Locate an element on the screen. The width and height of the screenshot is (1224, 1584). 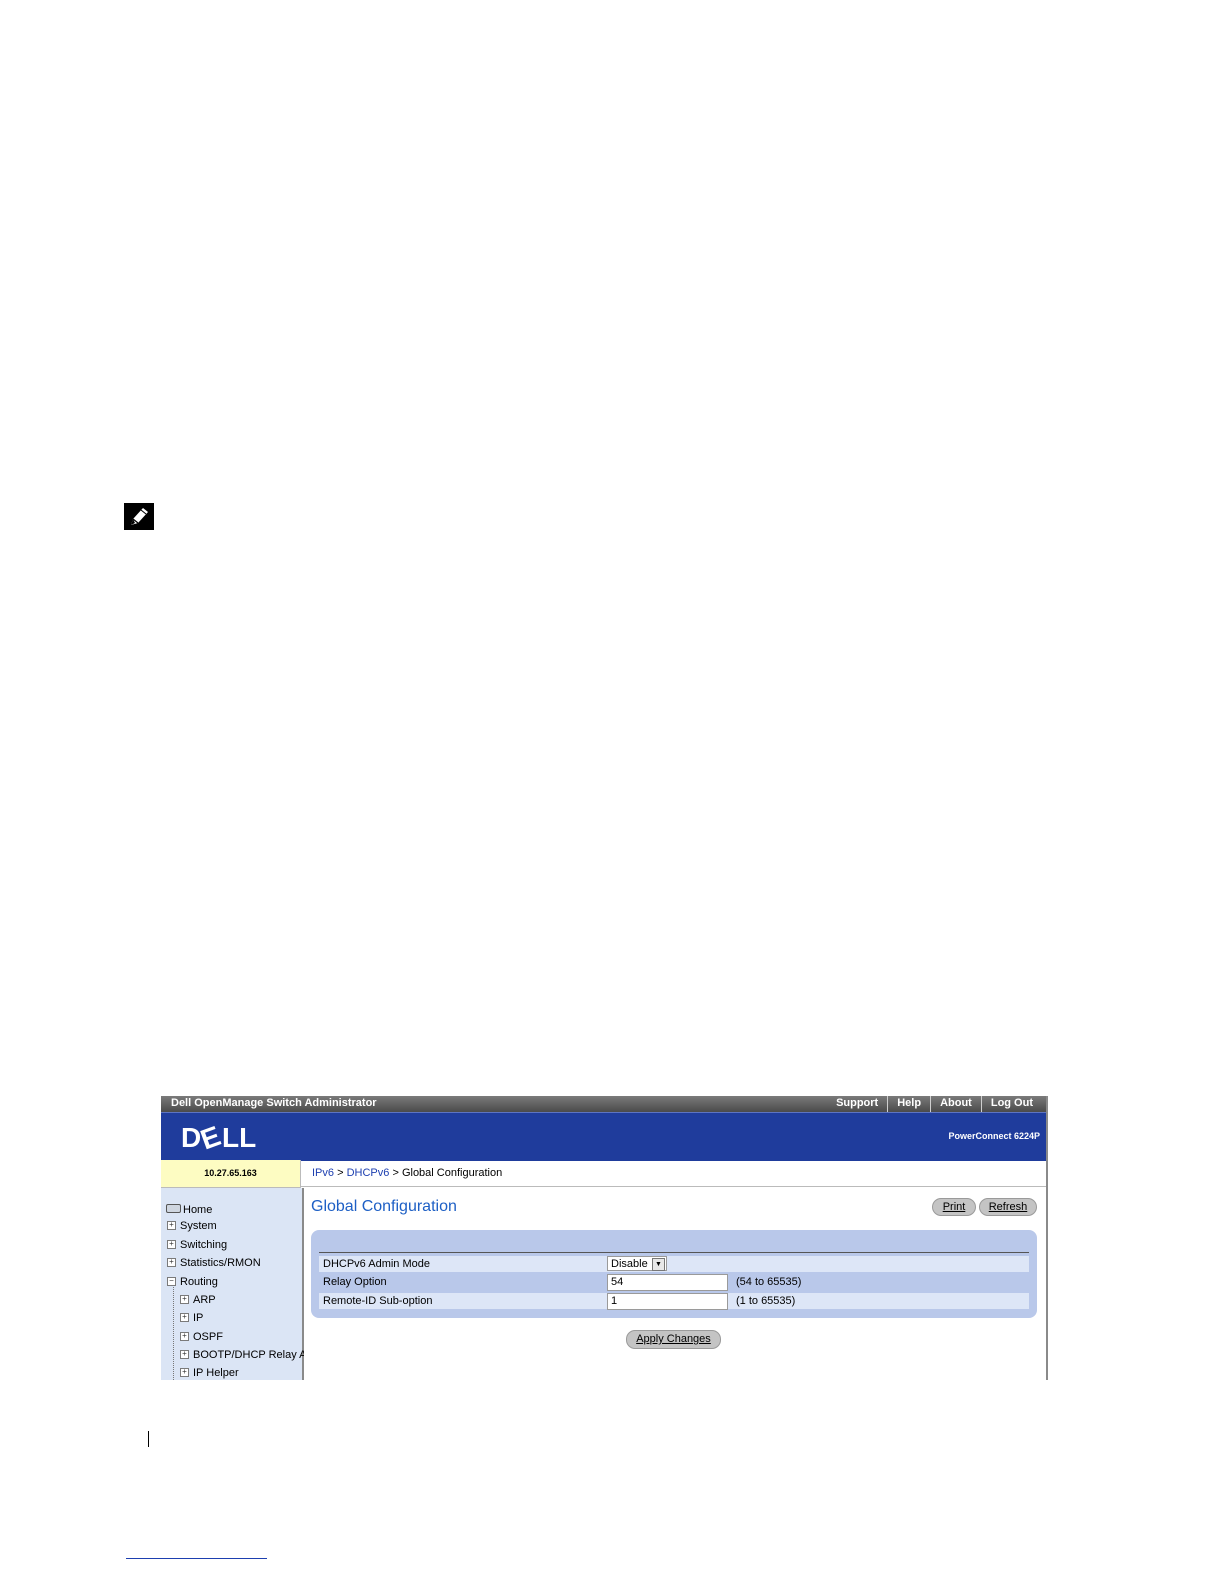
admin-mode-select: Disable ▼ is located at coordinates (637, 1263).